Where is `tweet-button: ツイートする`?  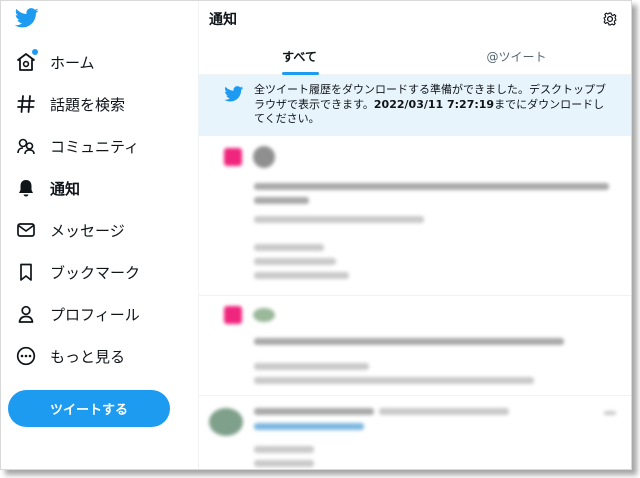 tweet-button: ツイートする is located at coordinates (89, 408).